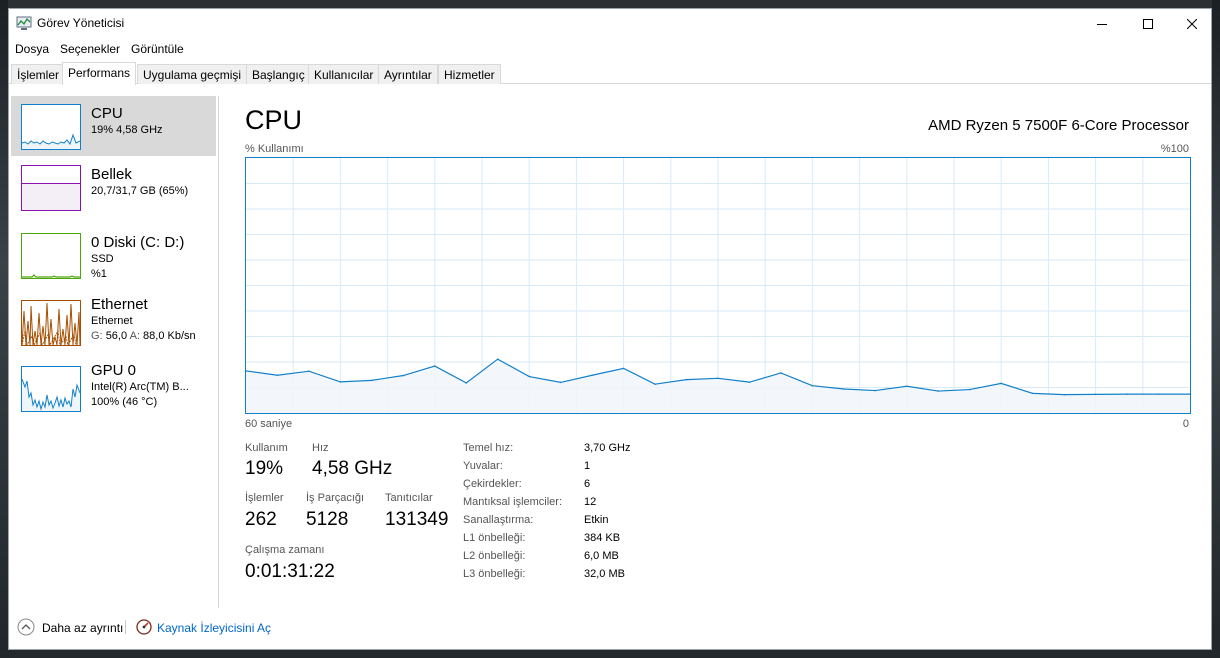 This screenshot has height=658, width=1220. I want to click on ethernet-name: Ethernet, so click(112, 321).